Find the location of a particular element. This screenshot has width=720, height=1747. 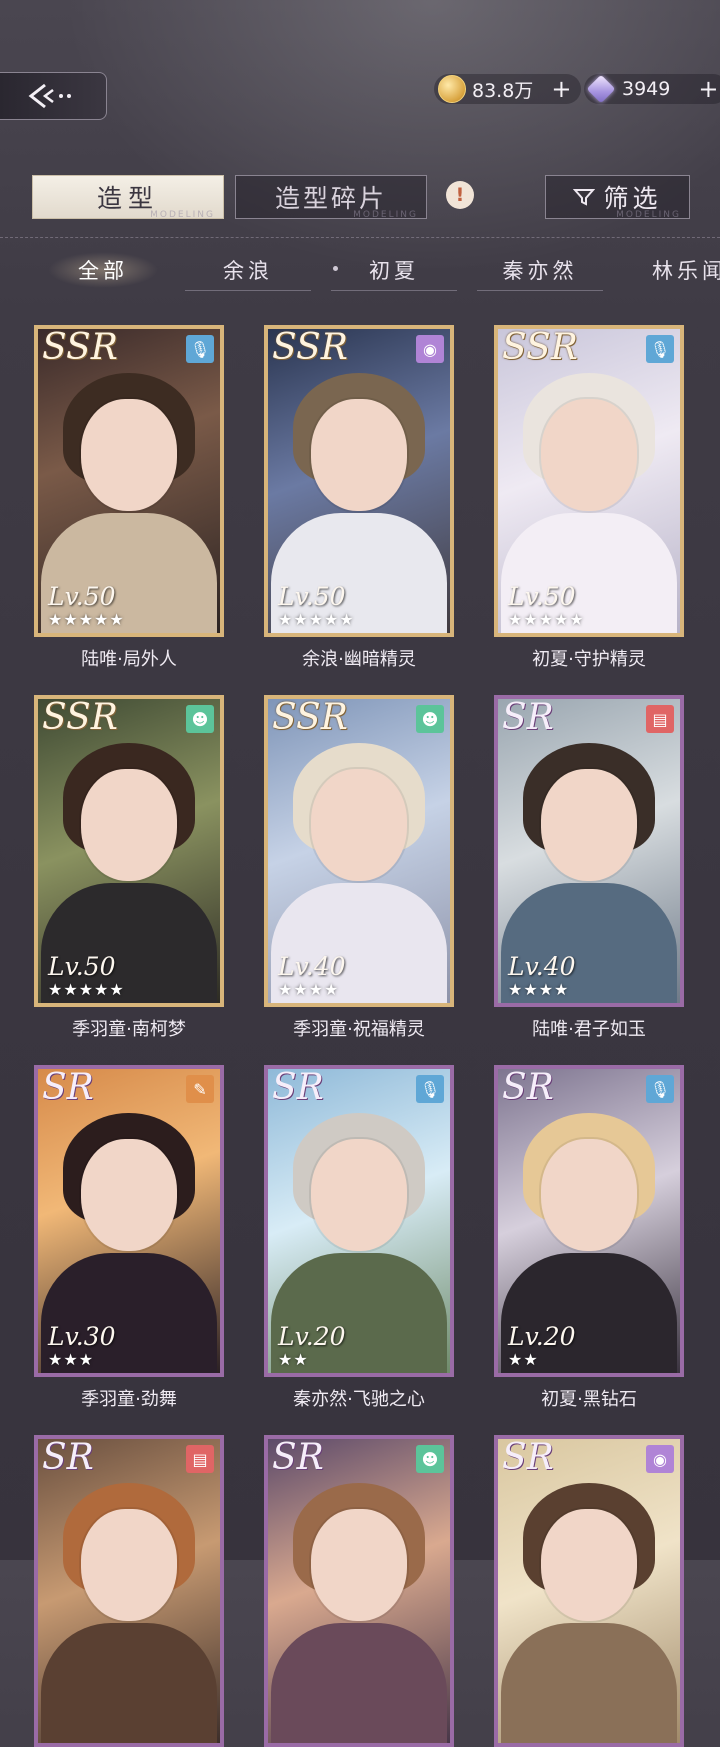

record-icon: ◉ is located at coordinates (430, 349).